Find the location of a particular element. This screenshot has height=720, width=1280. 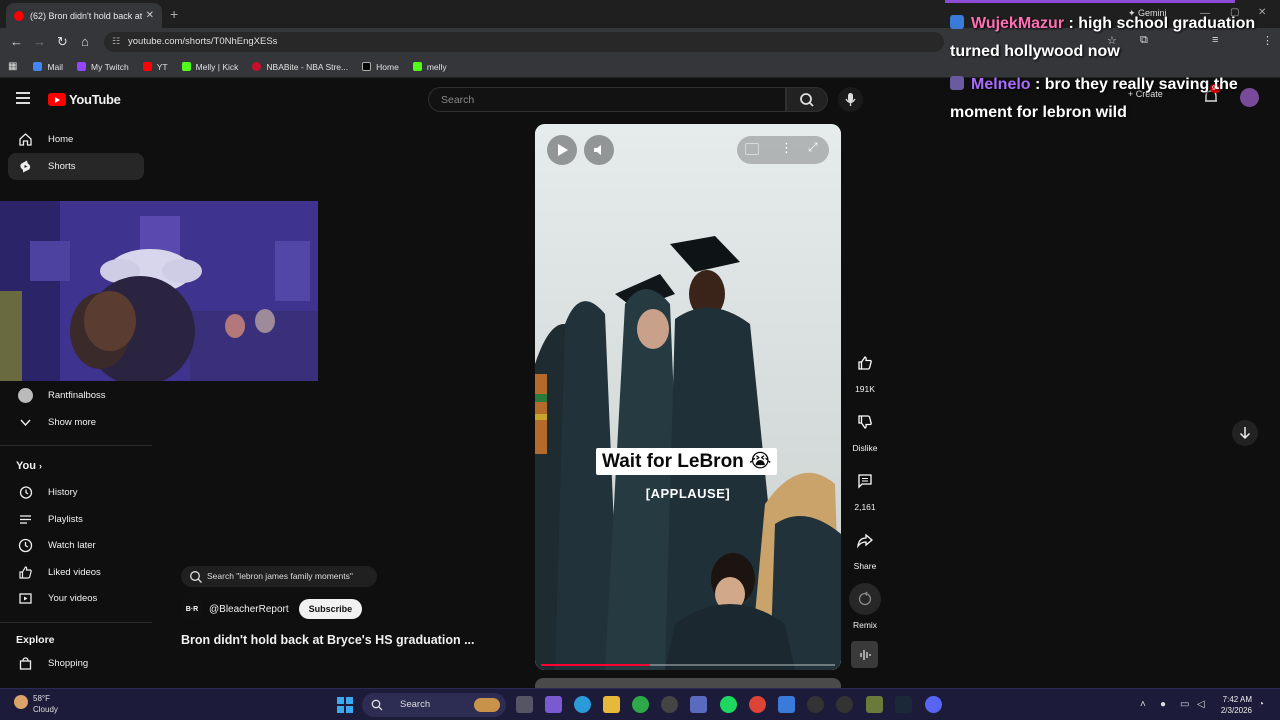

store-icon is located at coordinates (698, 704).